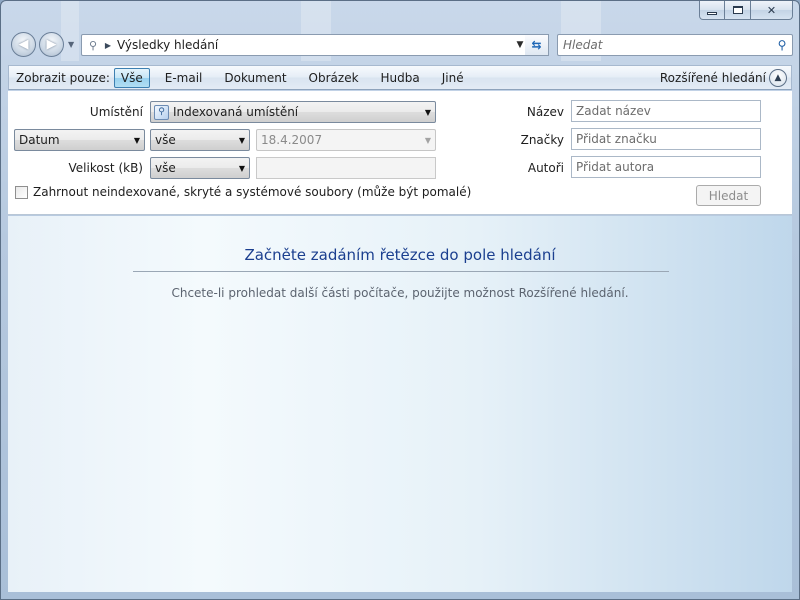 This screenshot has width=800, height=600. What do you see at coordinates (71, 44) in the screenshot?
I see `recent-pages-dropdown: ▼` at bounding box center [71, 44].